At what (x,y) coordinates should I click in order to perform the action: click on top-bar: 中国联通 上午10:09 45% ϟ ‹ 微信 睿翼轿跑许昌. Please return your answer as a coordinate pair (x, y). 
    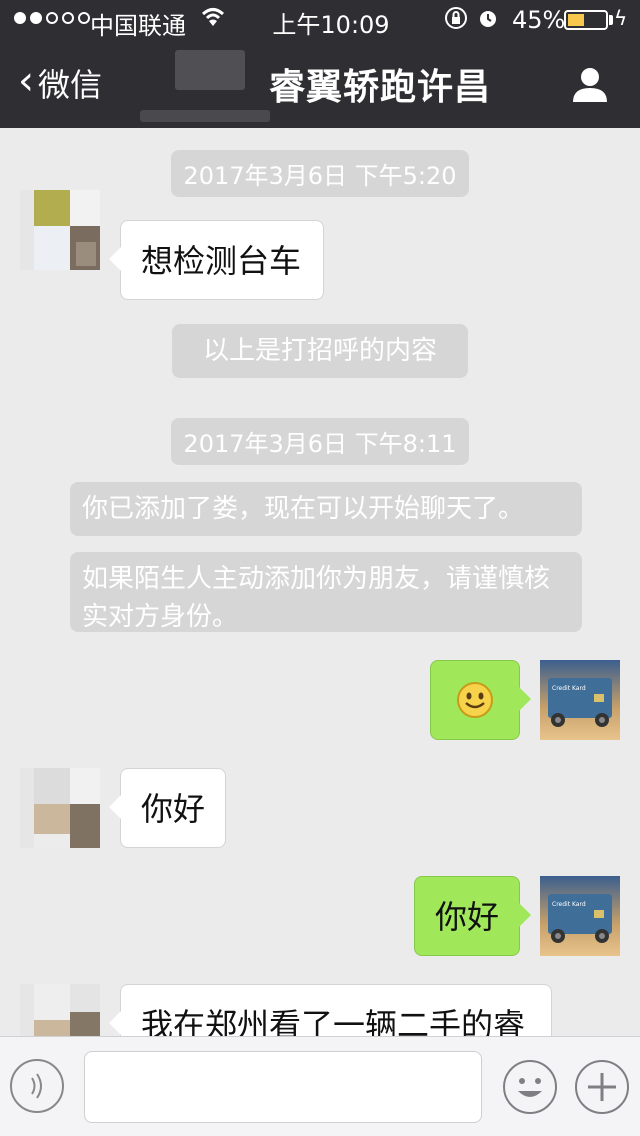
    Looking at the image, I should click on (320, 64).